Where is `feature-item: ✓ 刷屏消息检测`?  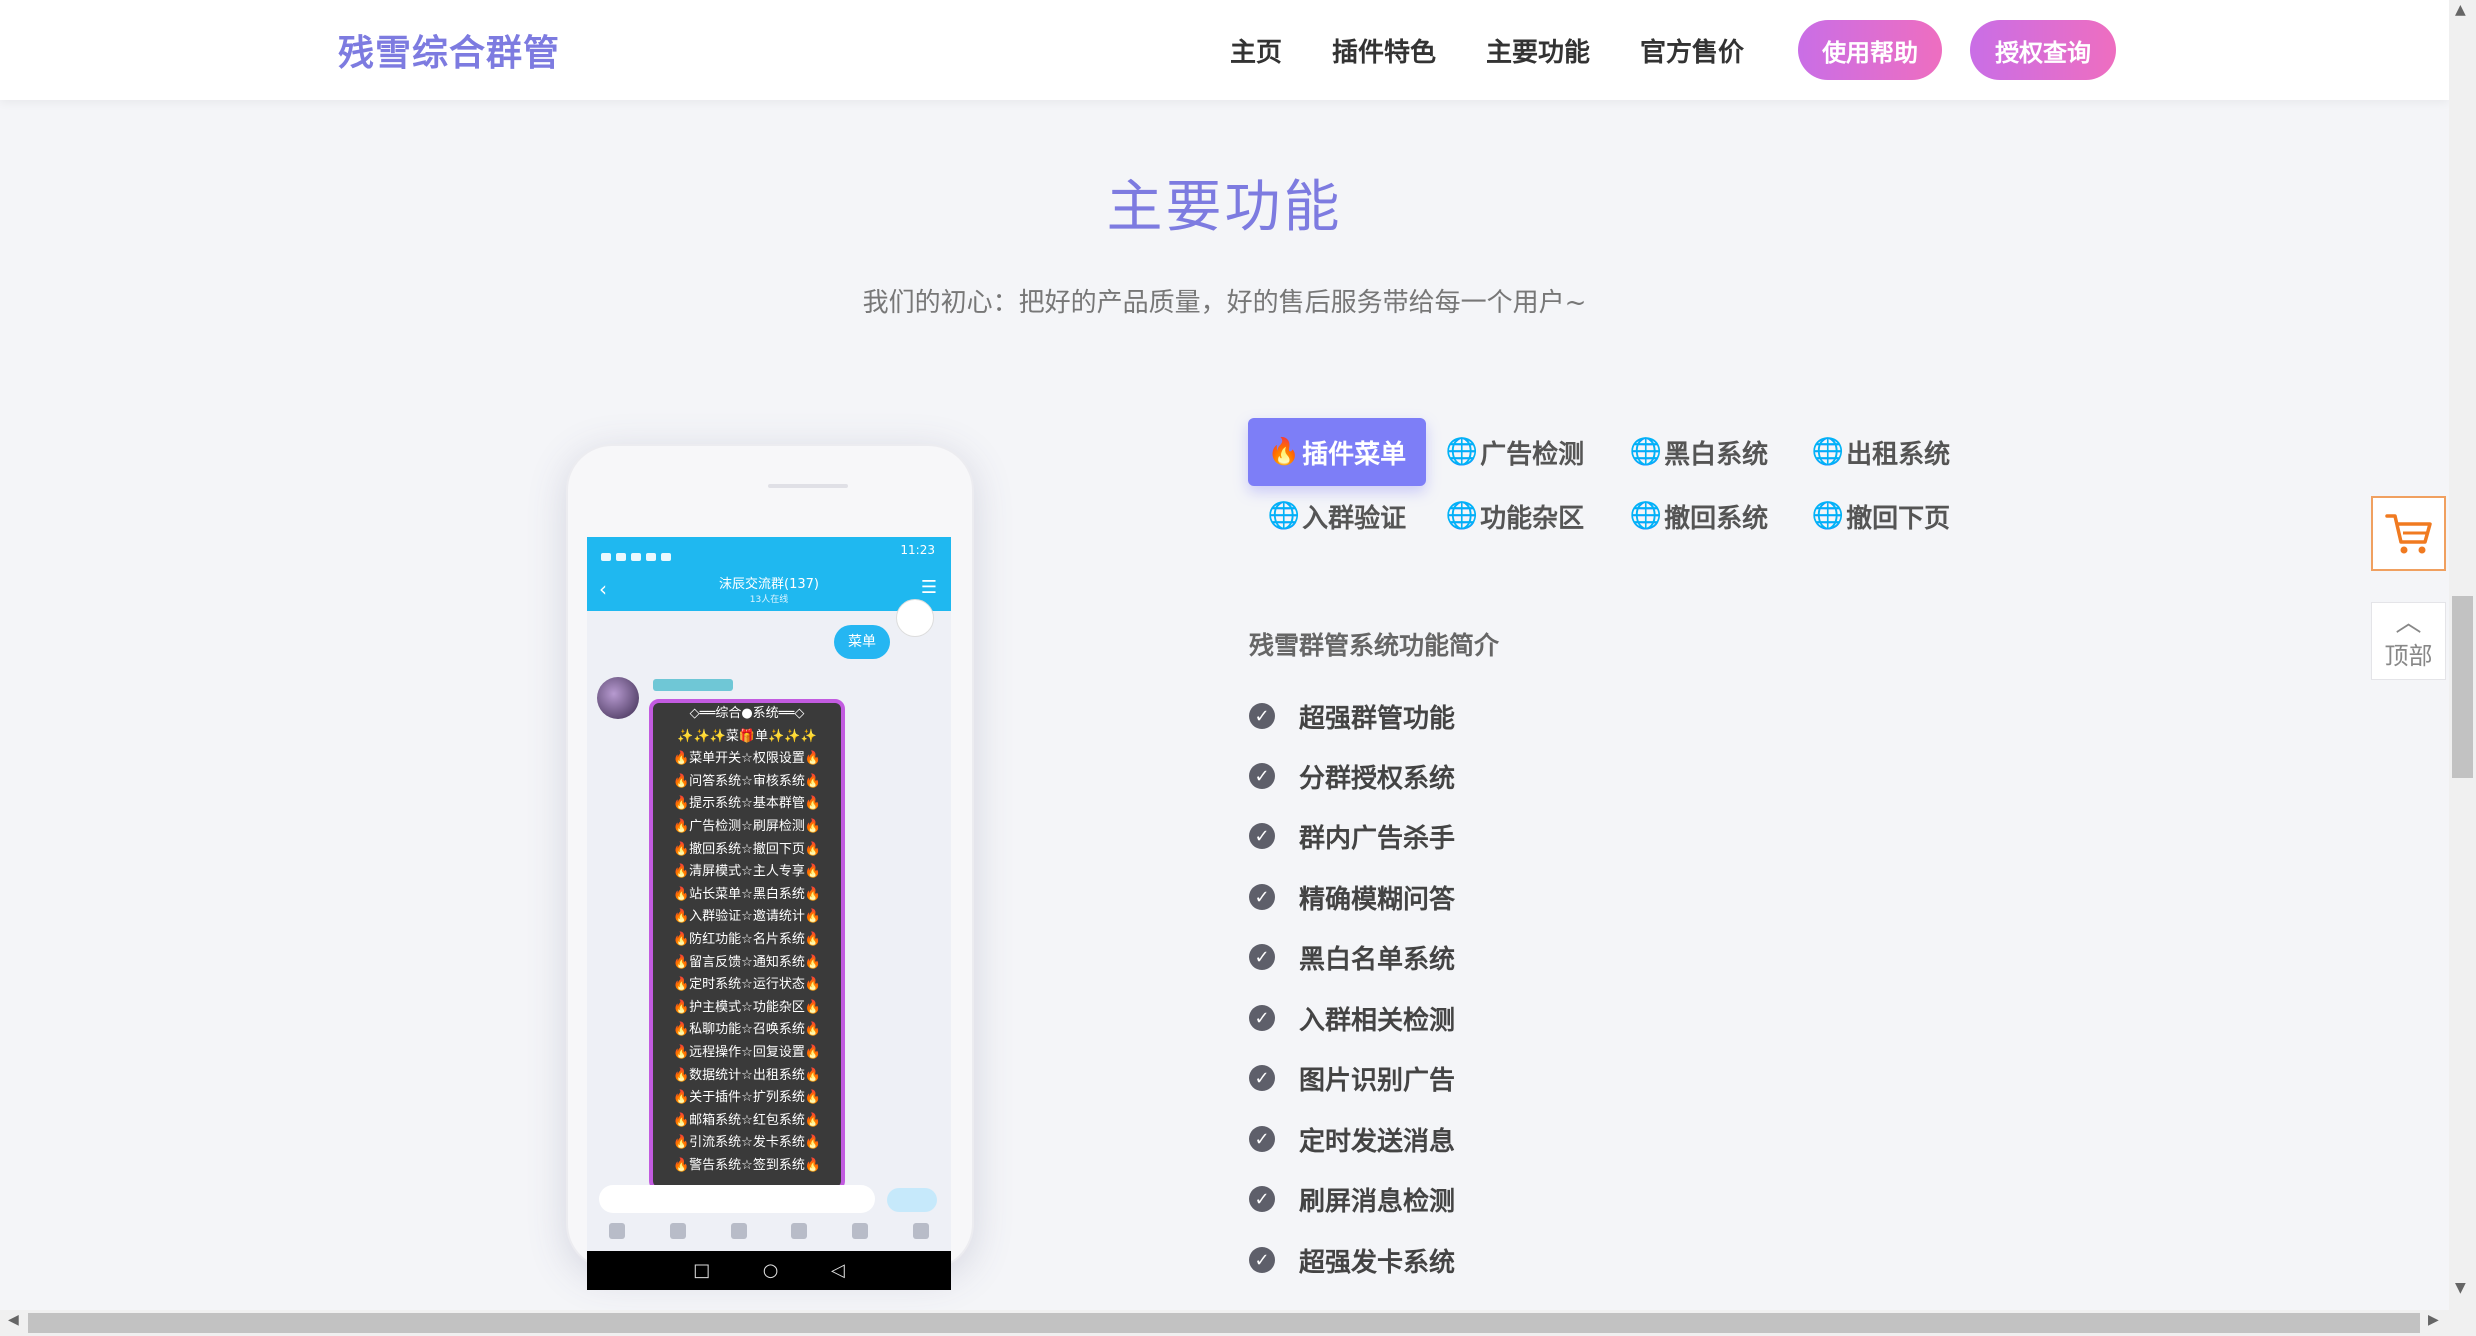
feature-item: ✓ 刷屏消息检测 is located at coordinates (1352, 1199).